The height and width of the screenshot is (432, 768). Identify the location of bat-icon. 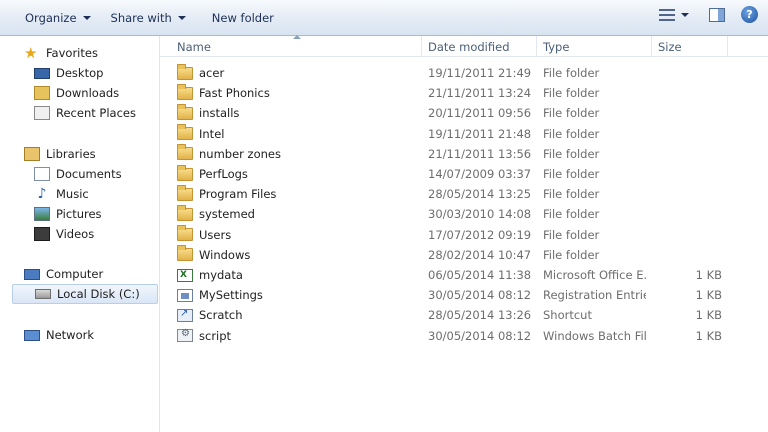
(185, 335).